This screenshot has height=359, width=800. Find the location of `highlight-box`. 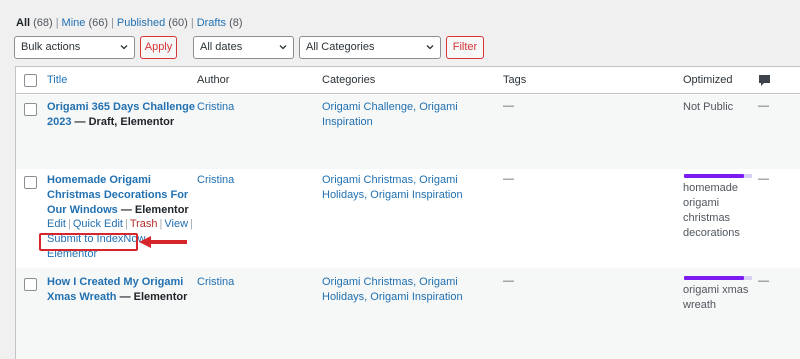

highlight-box is located at coordinates (88, 242).